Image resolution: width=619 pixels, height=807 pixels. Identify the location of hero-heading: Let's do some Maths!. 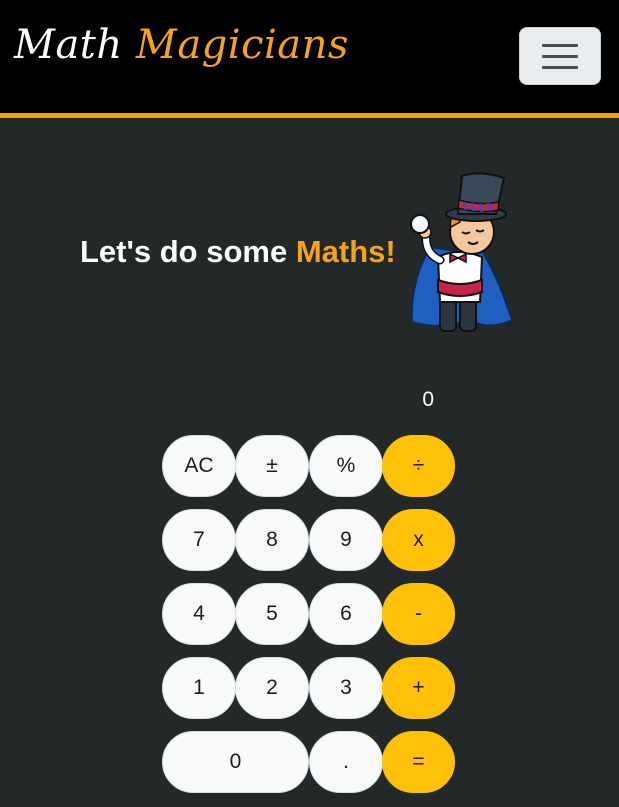
(238, 252).